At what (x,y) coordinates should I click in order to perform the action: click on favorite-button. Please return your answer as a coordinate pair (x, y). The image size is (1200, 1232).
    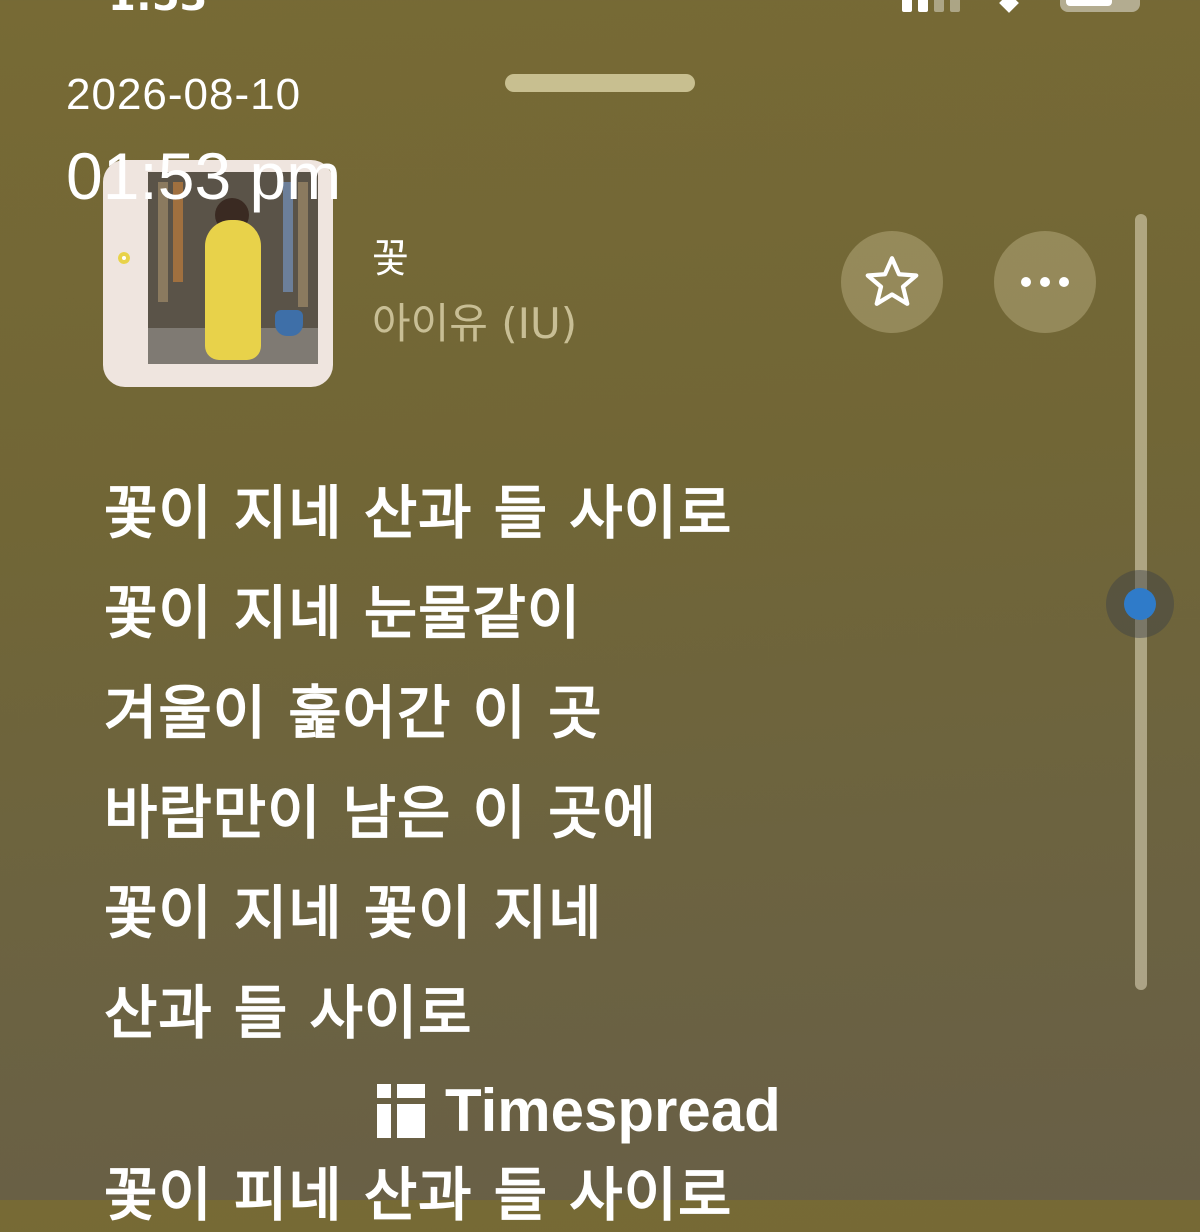
    Looking at the image, I should click on (892, 282).